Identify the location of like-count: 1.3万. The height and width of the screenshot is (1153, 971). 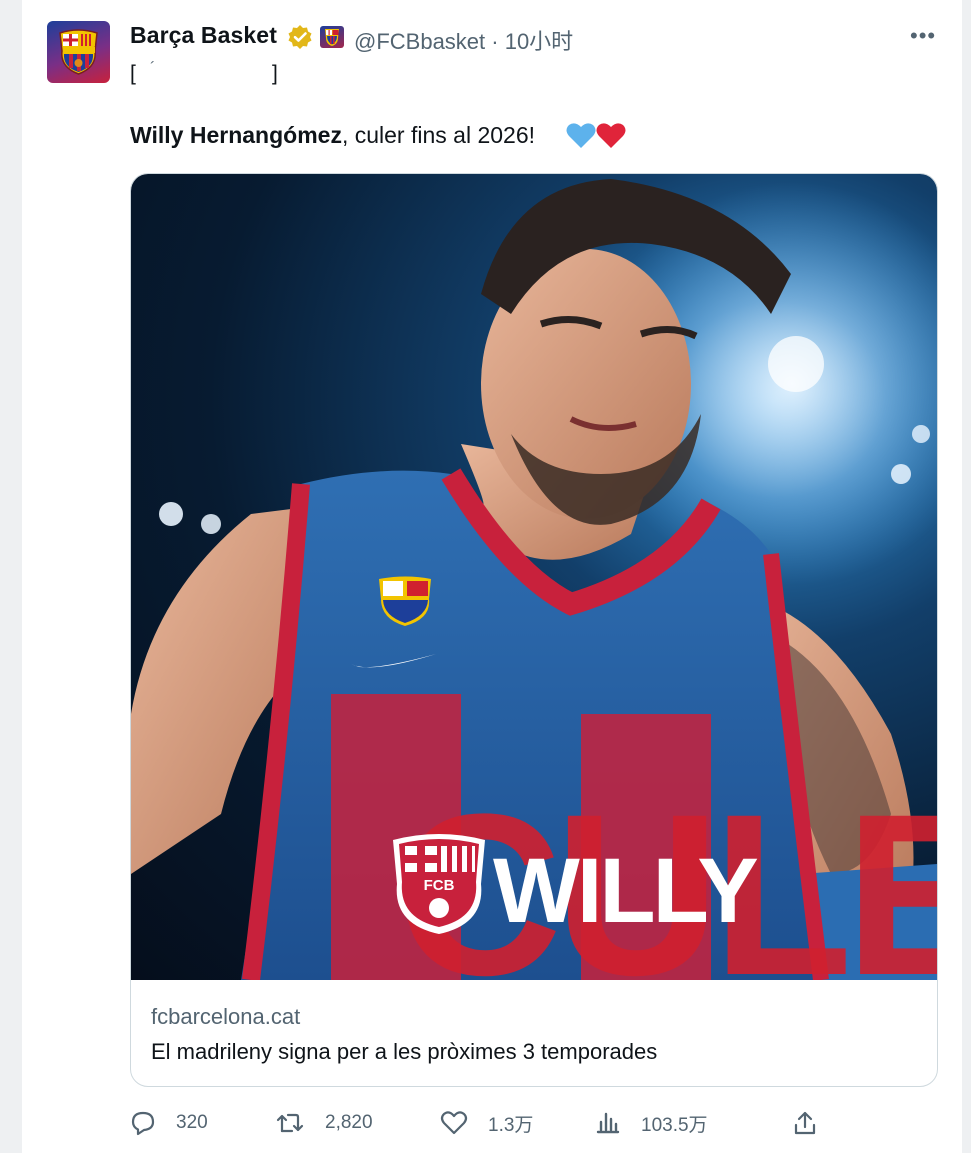
(511, 1125).